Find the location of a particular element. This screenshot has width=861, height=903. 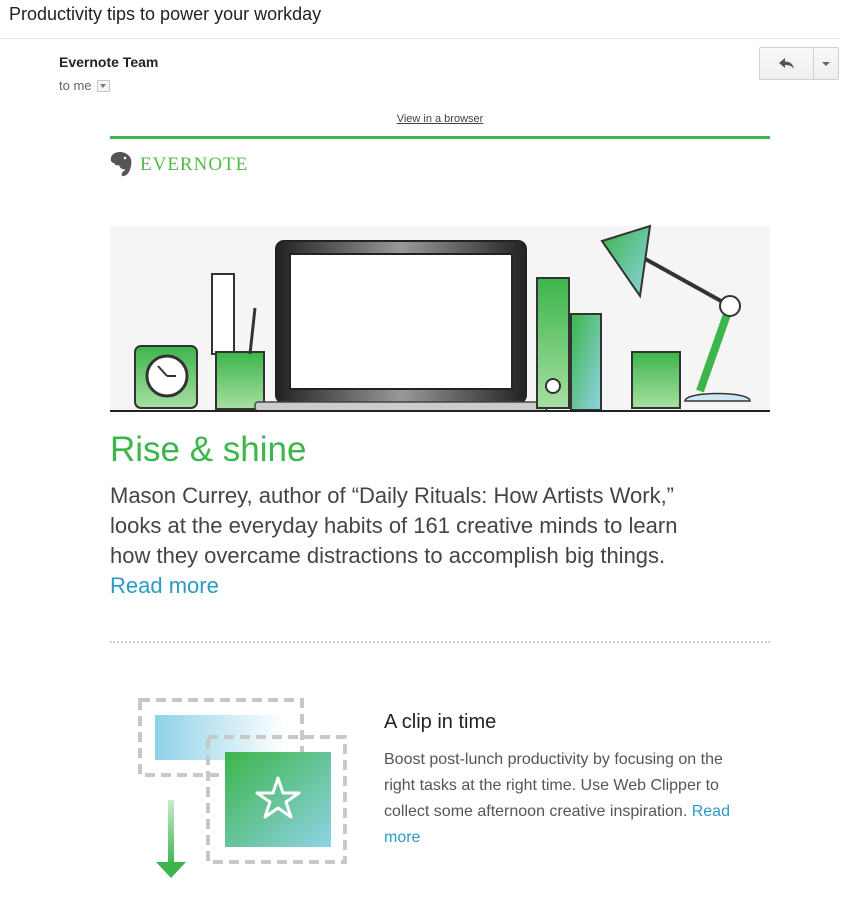

hero-read-more-link: Read more is located at coordinates (164, 585).